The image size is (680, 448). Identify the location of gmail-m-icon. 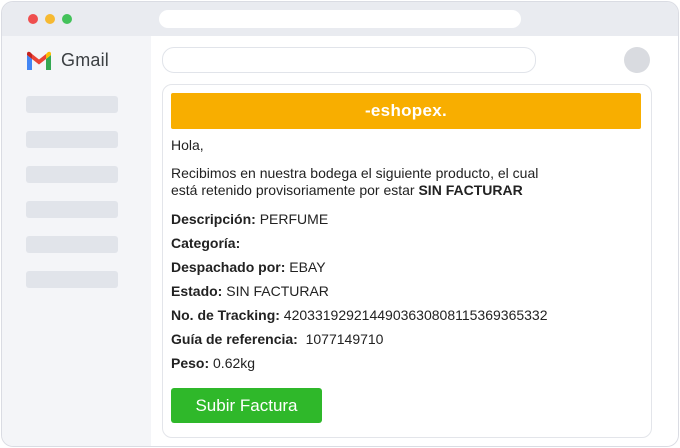
(39, 60).